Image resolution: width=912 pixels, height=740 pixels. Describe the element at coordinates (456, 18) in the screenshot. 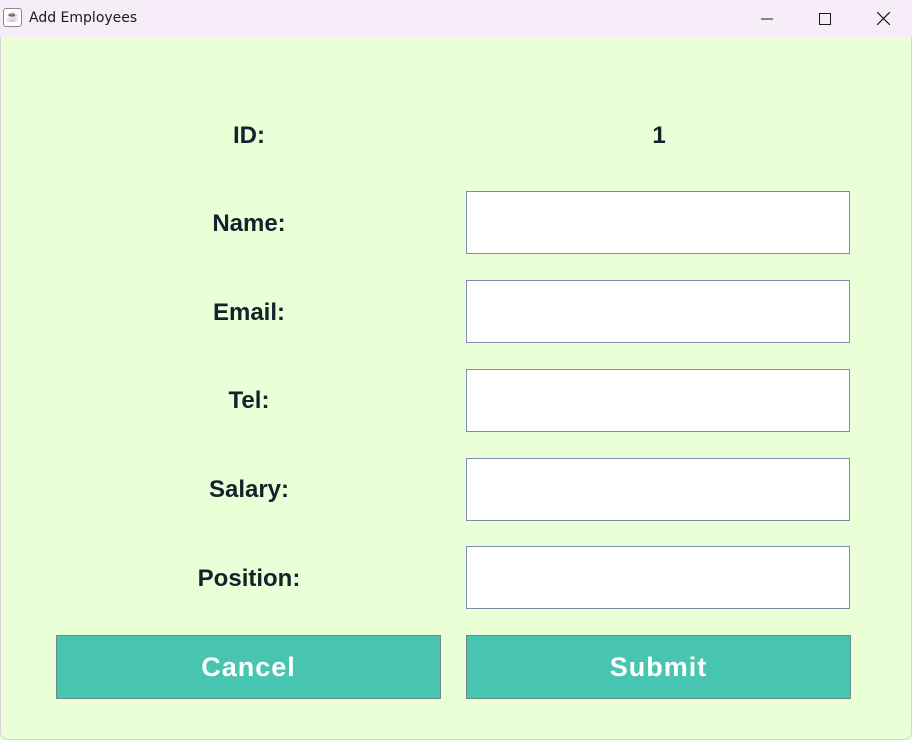

I see `title-bar: ☕ Add Employees` at that location.